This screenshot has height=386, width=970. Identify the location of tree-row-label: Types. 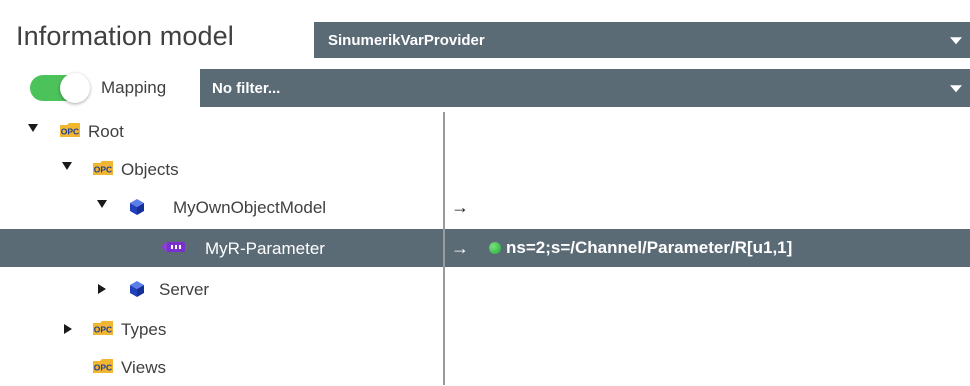
(144, 329).